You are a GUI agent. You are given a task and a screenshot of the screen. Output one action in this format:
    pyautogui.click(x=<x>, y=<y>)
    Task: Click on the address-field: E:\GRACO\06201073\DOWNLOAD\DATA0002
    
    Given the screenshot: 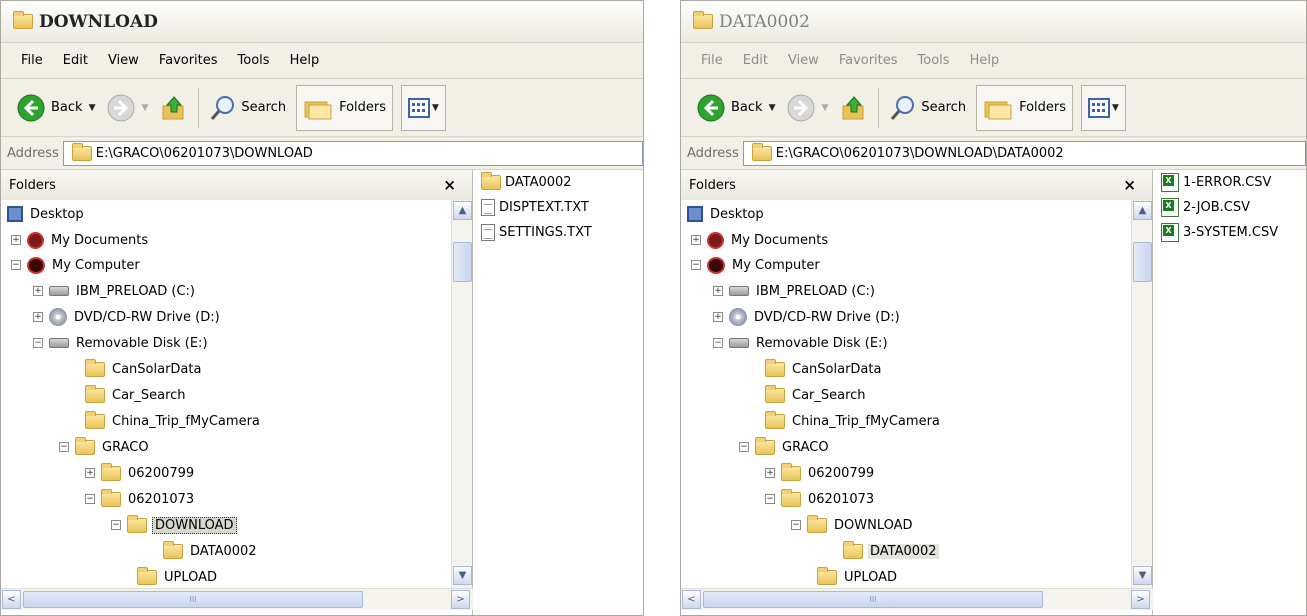 What is the action you would take?
    pyautogui.click(x=1024, y=153)
    